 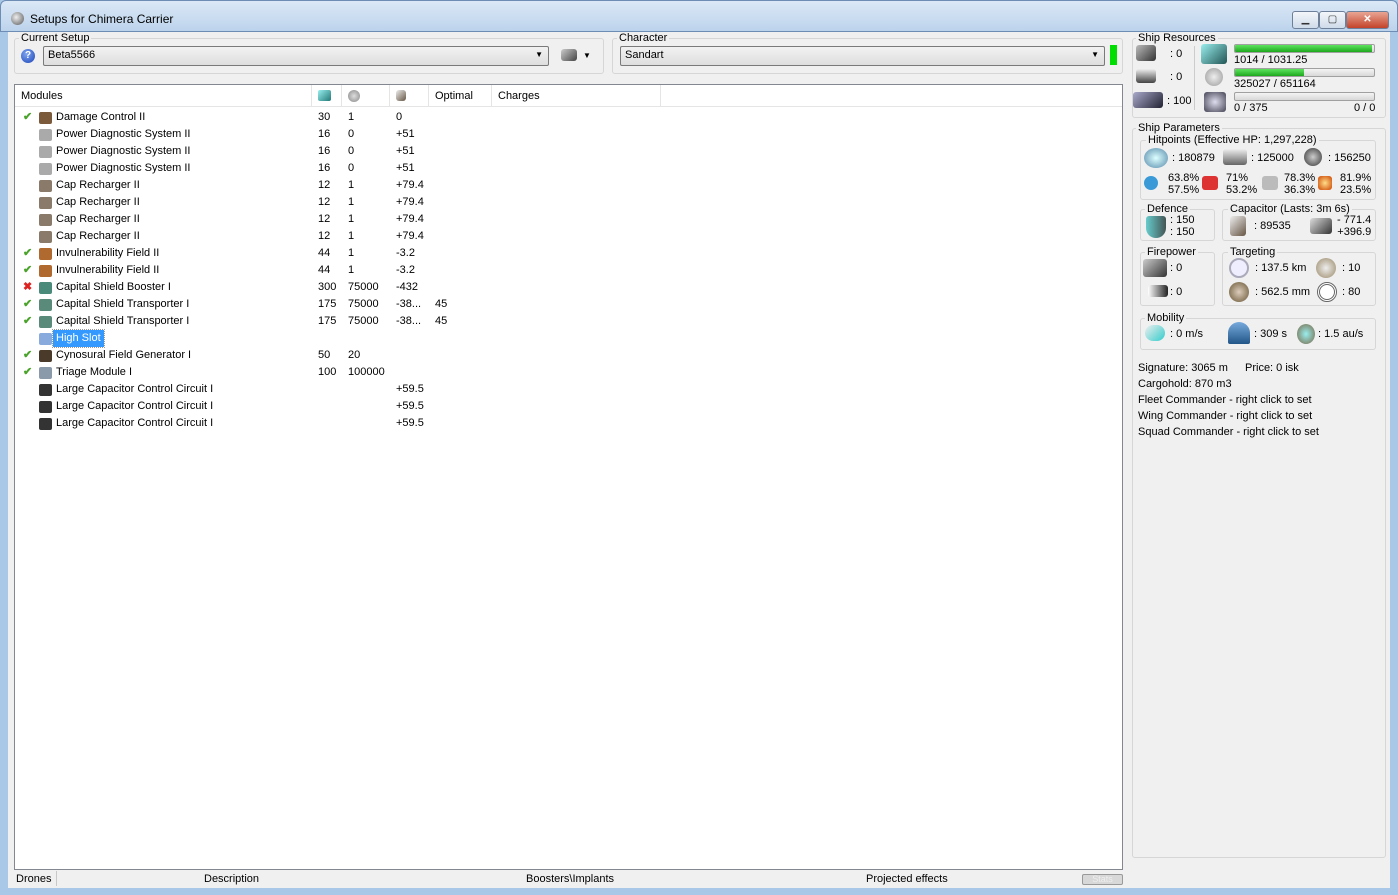 I want to click on module-name: Large Capacitor Control Circuit I, so click(x=135, y=389).